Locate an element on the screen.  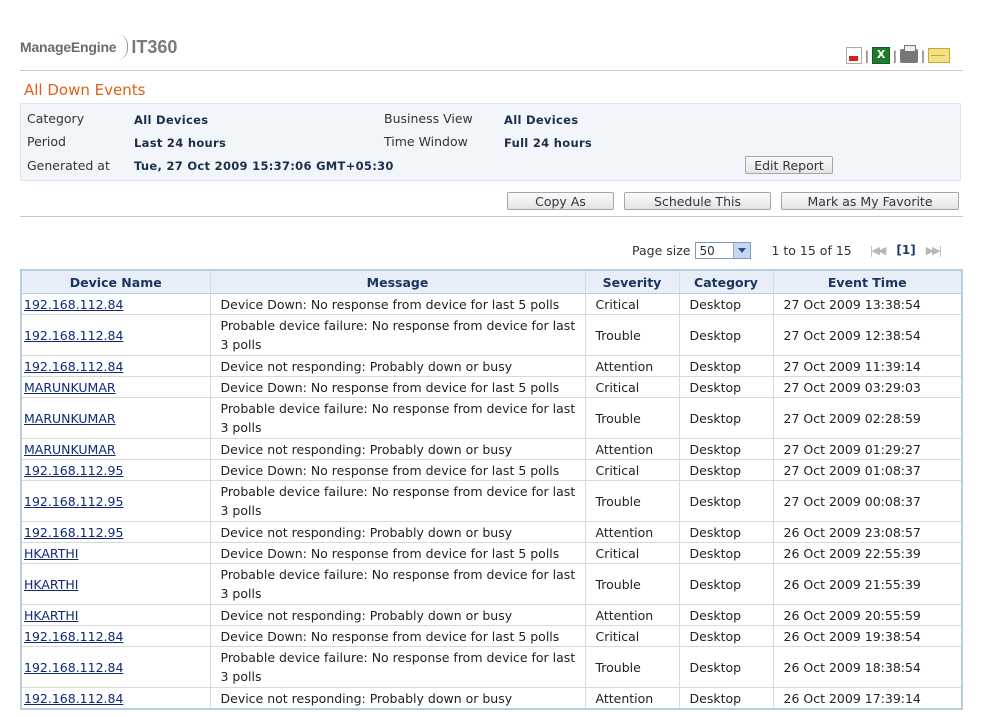
export-actions: | | | is located at coordinates (896, 54).